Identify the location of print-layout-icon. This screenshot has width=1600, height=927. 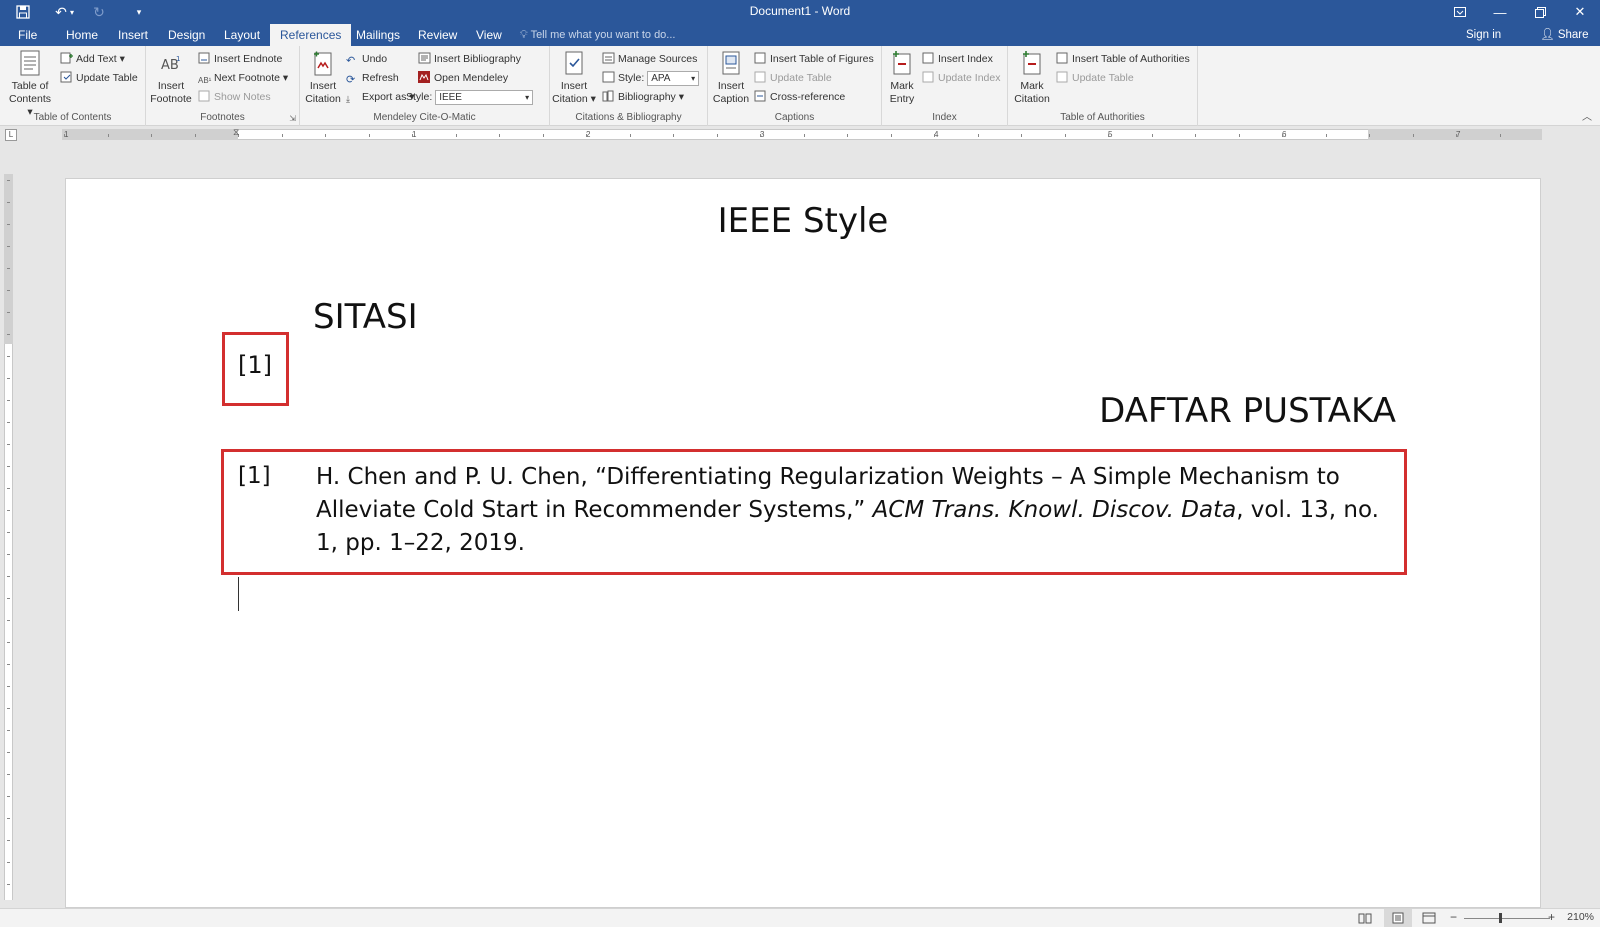
(1398, 918).